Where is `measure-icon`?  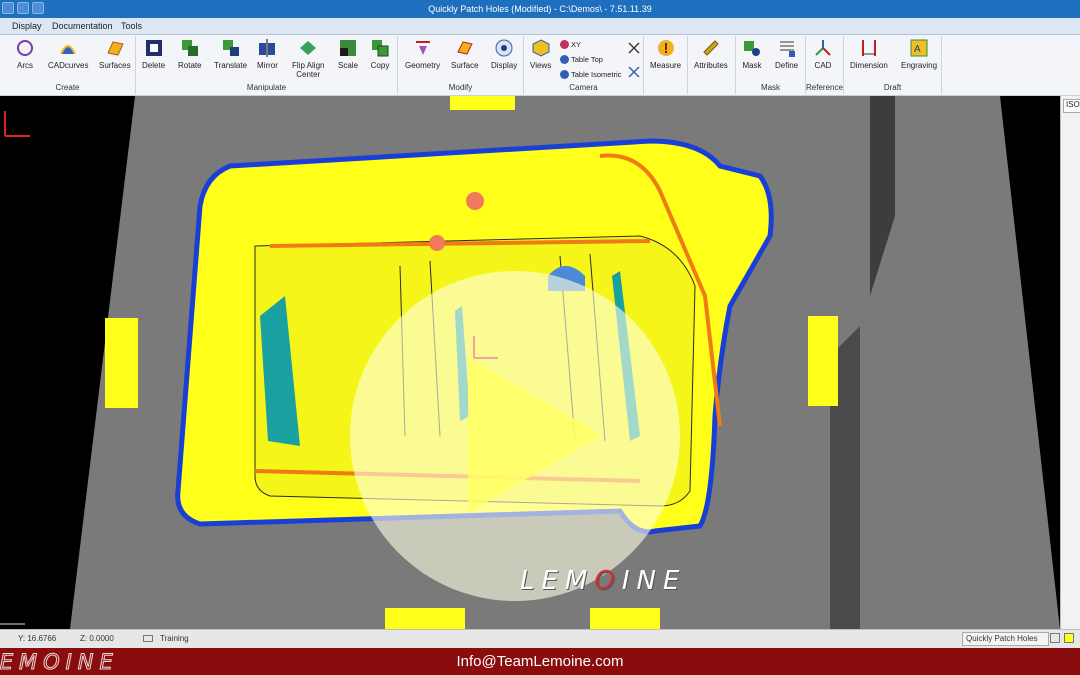 measure-icon is located at coordinates (665, 48).